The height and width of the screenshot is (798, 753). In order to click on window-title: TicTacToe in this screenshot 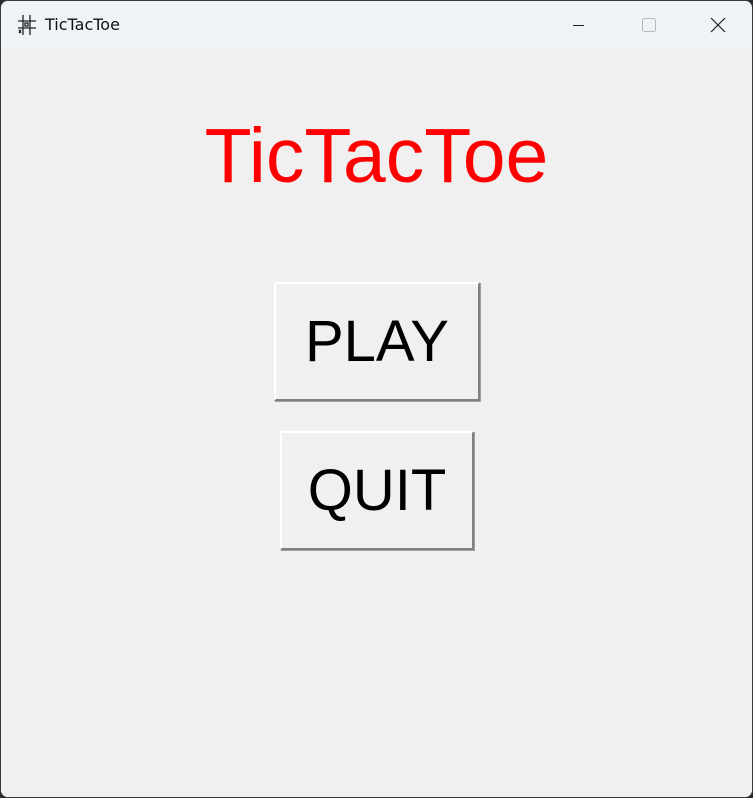, I will do `click(82, 24)`.